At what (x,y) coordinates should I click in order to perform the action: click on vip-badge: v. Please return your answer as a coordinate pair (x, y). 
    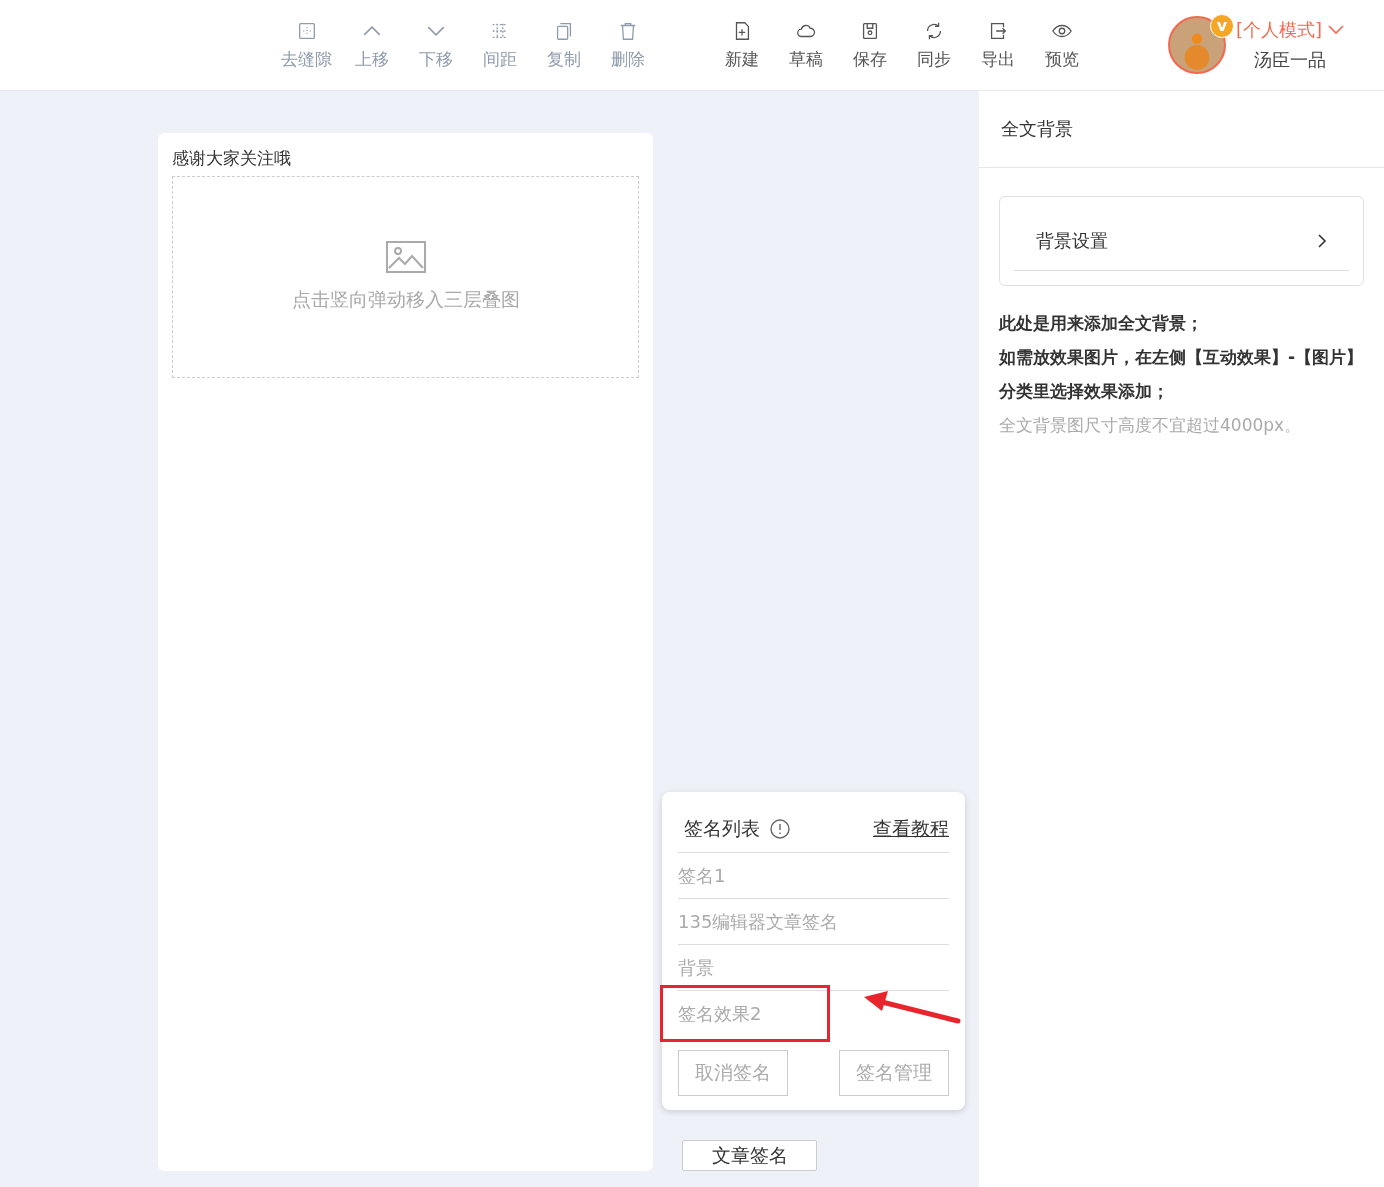
    Looking at the image, I should click on (1222, 26).